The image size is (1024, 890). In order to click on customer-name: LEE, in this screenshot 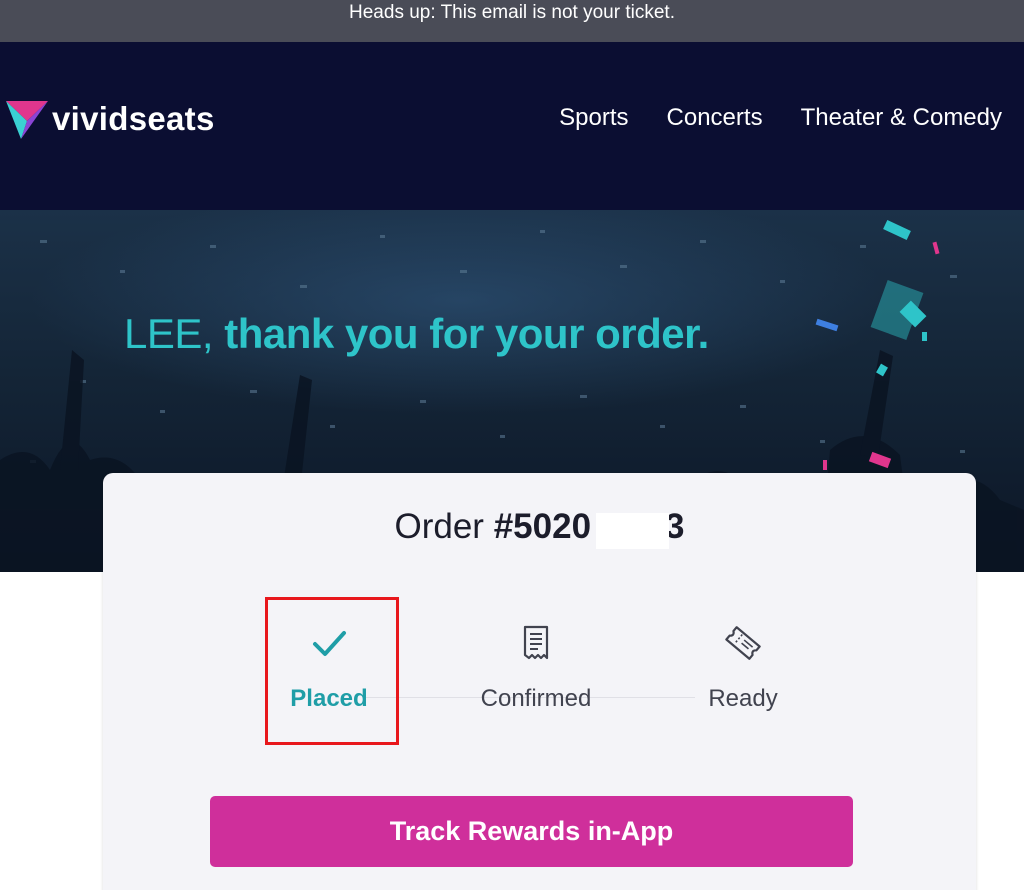, I will do `click(169, 333)`.